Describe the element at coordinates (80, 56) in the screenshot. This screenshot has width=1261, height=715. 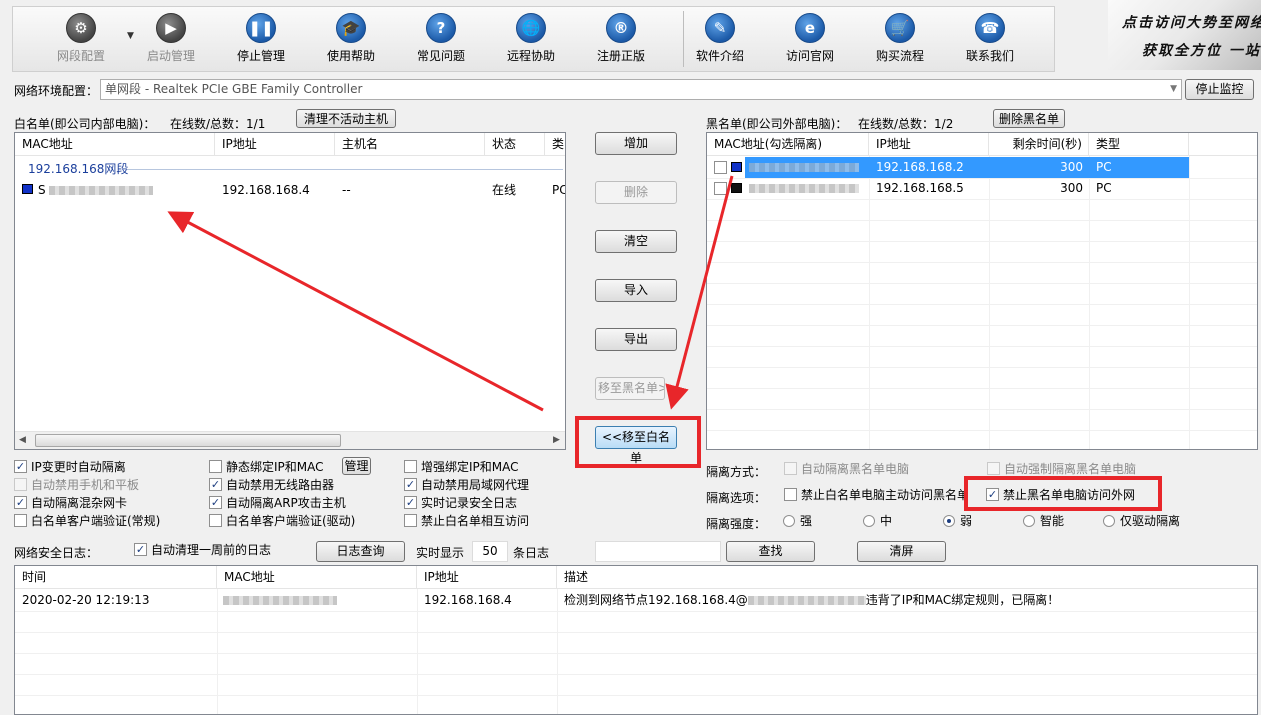
I see `toolbar-button-label: 网段配置` at that location.